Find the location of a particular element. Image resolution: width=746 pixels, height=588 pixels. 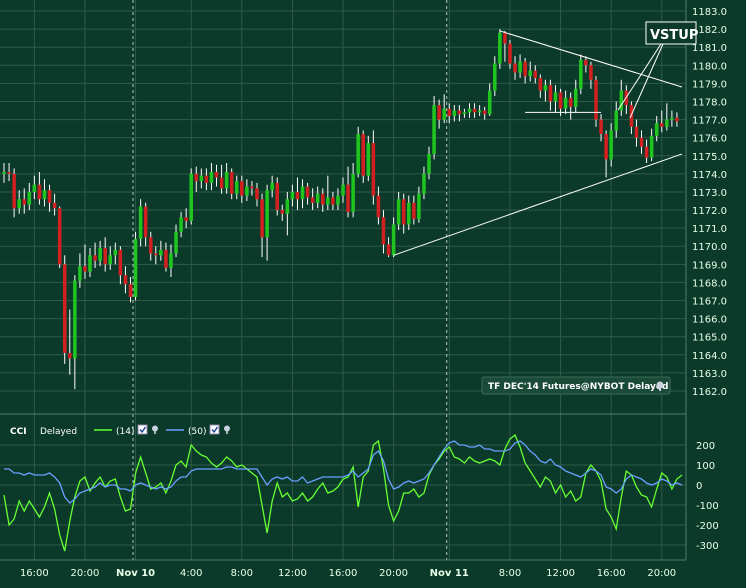

instrument-badge: TF DEC'14 Futures@NYBOT Delayed is located at coordinates (576, 385).